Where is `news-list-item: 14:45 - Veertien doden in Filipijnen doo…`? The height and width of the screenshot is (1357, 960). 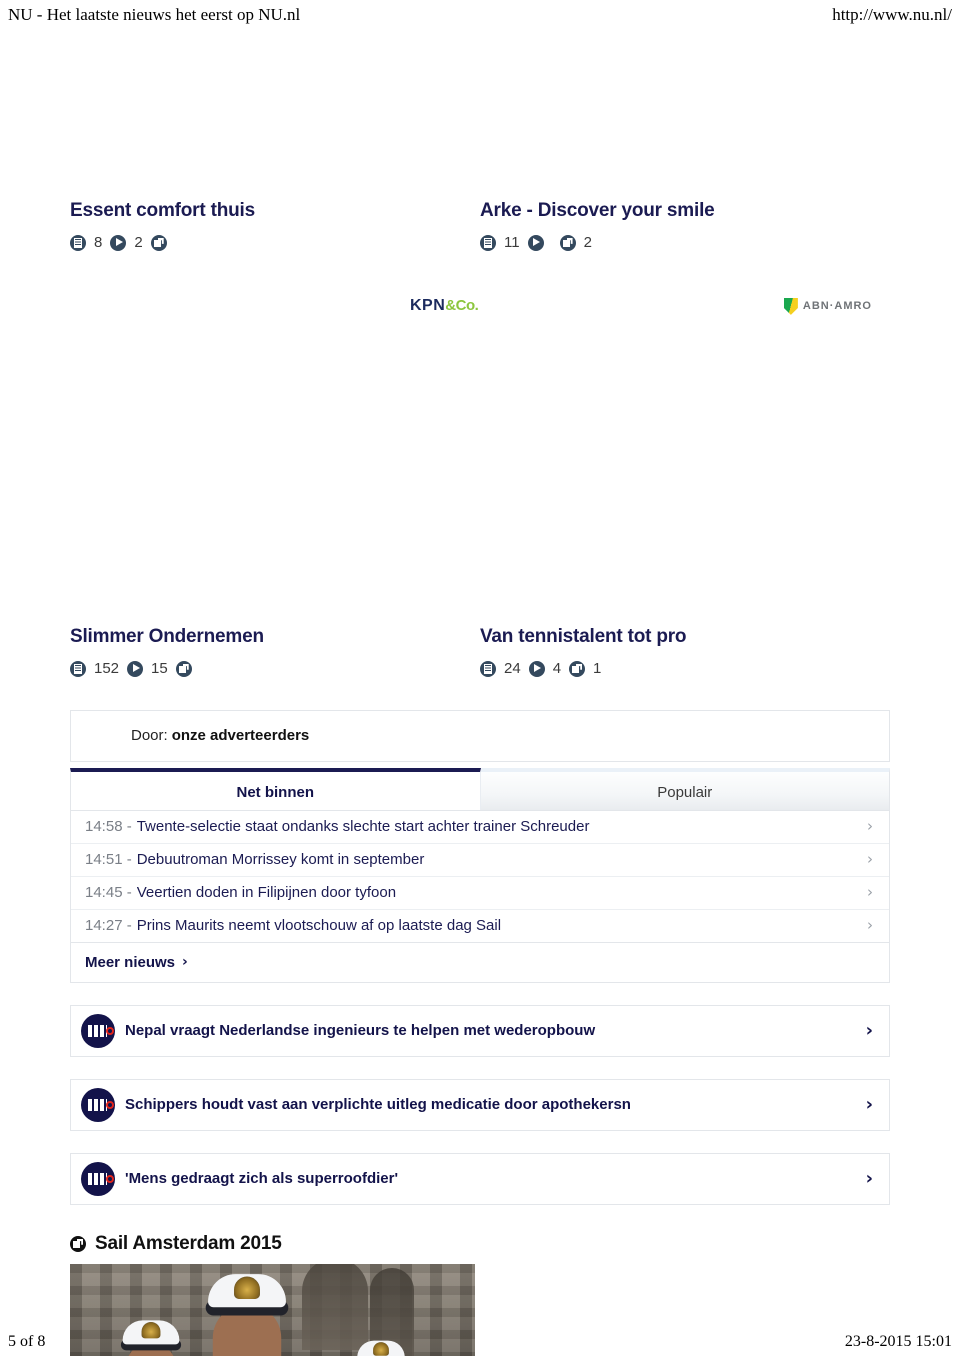
news-list-item: 14:45 - Veertien doden in Filipijnen doo… is located at coordinates (480, 893).